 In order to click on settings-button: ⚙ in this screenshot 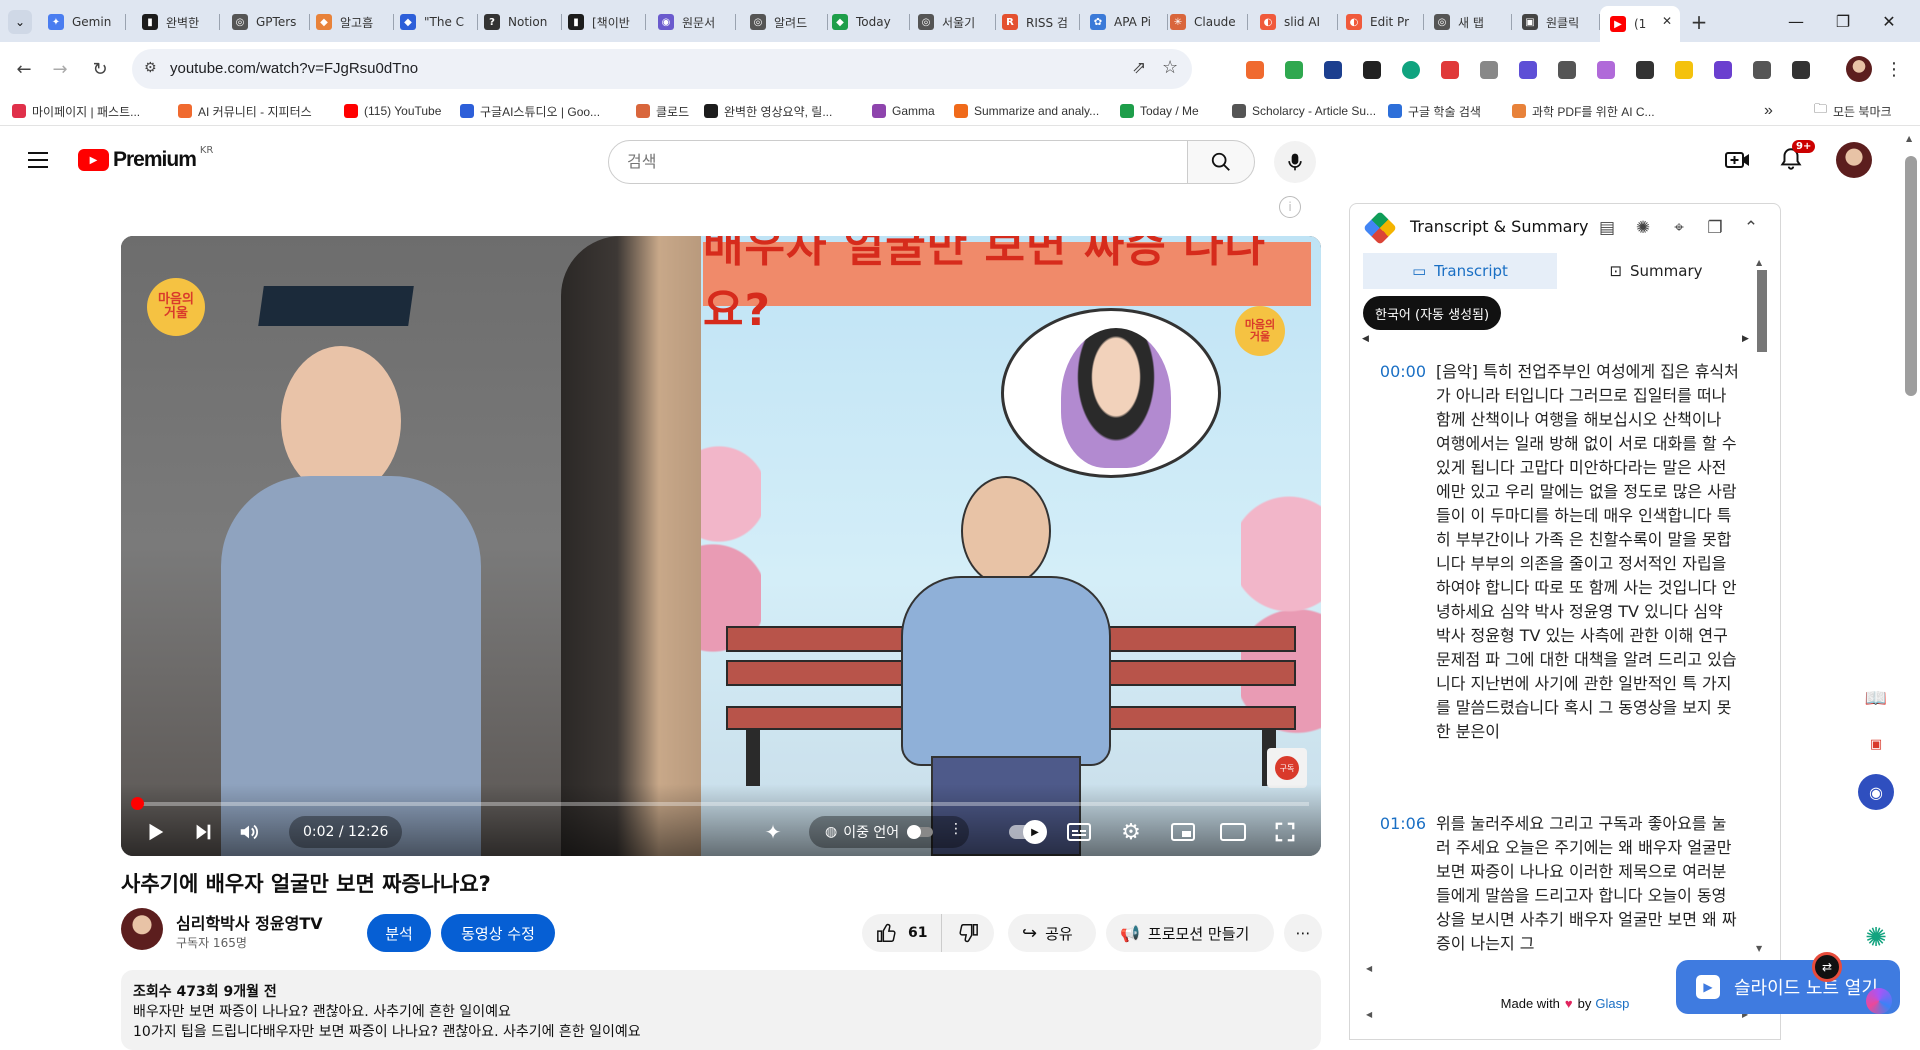, I will do `click(1131, 832)`.